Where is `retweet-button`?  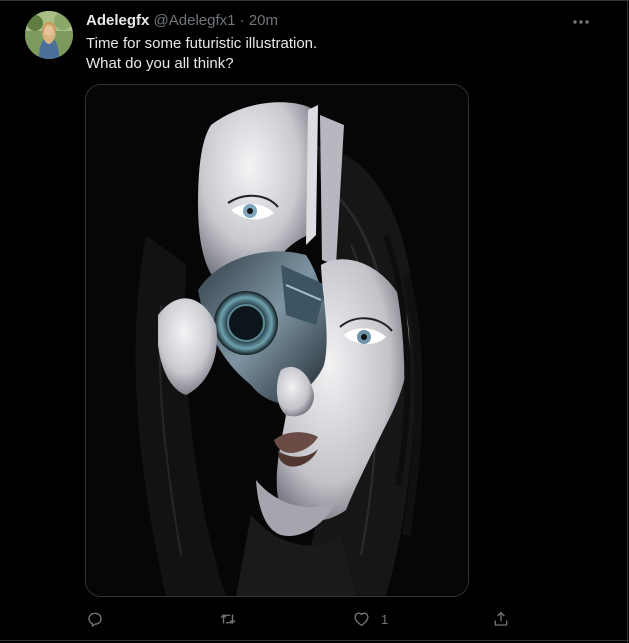 retweet-button is located at coordinates (228, 619).